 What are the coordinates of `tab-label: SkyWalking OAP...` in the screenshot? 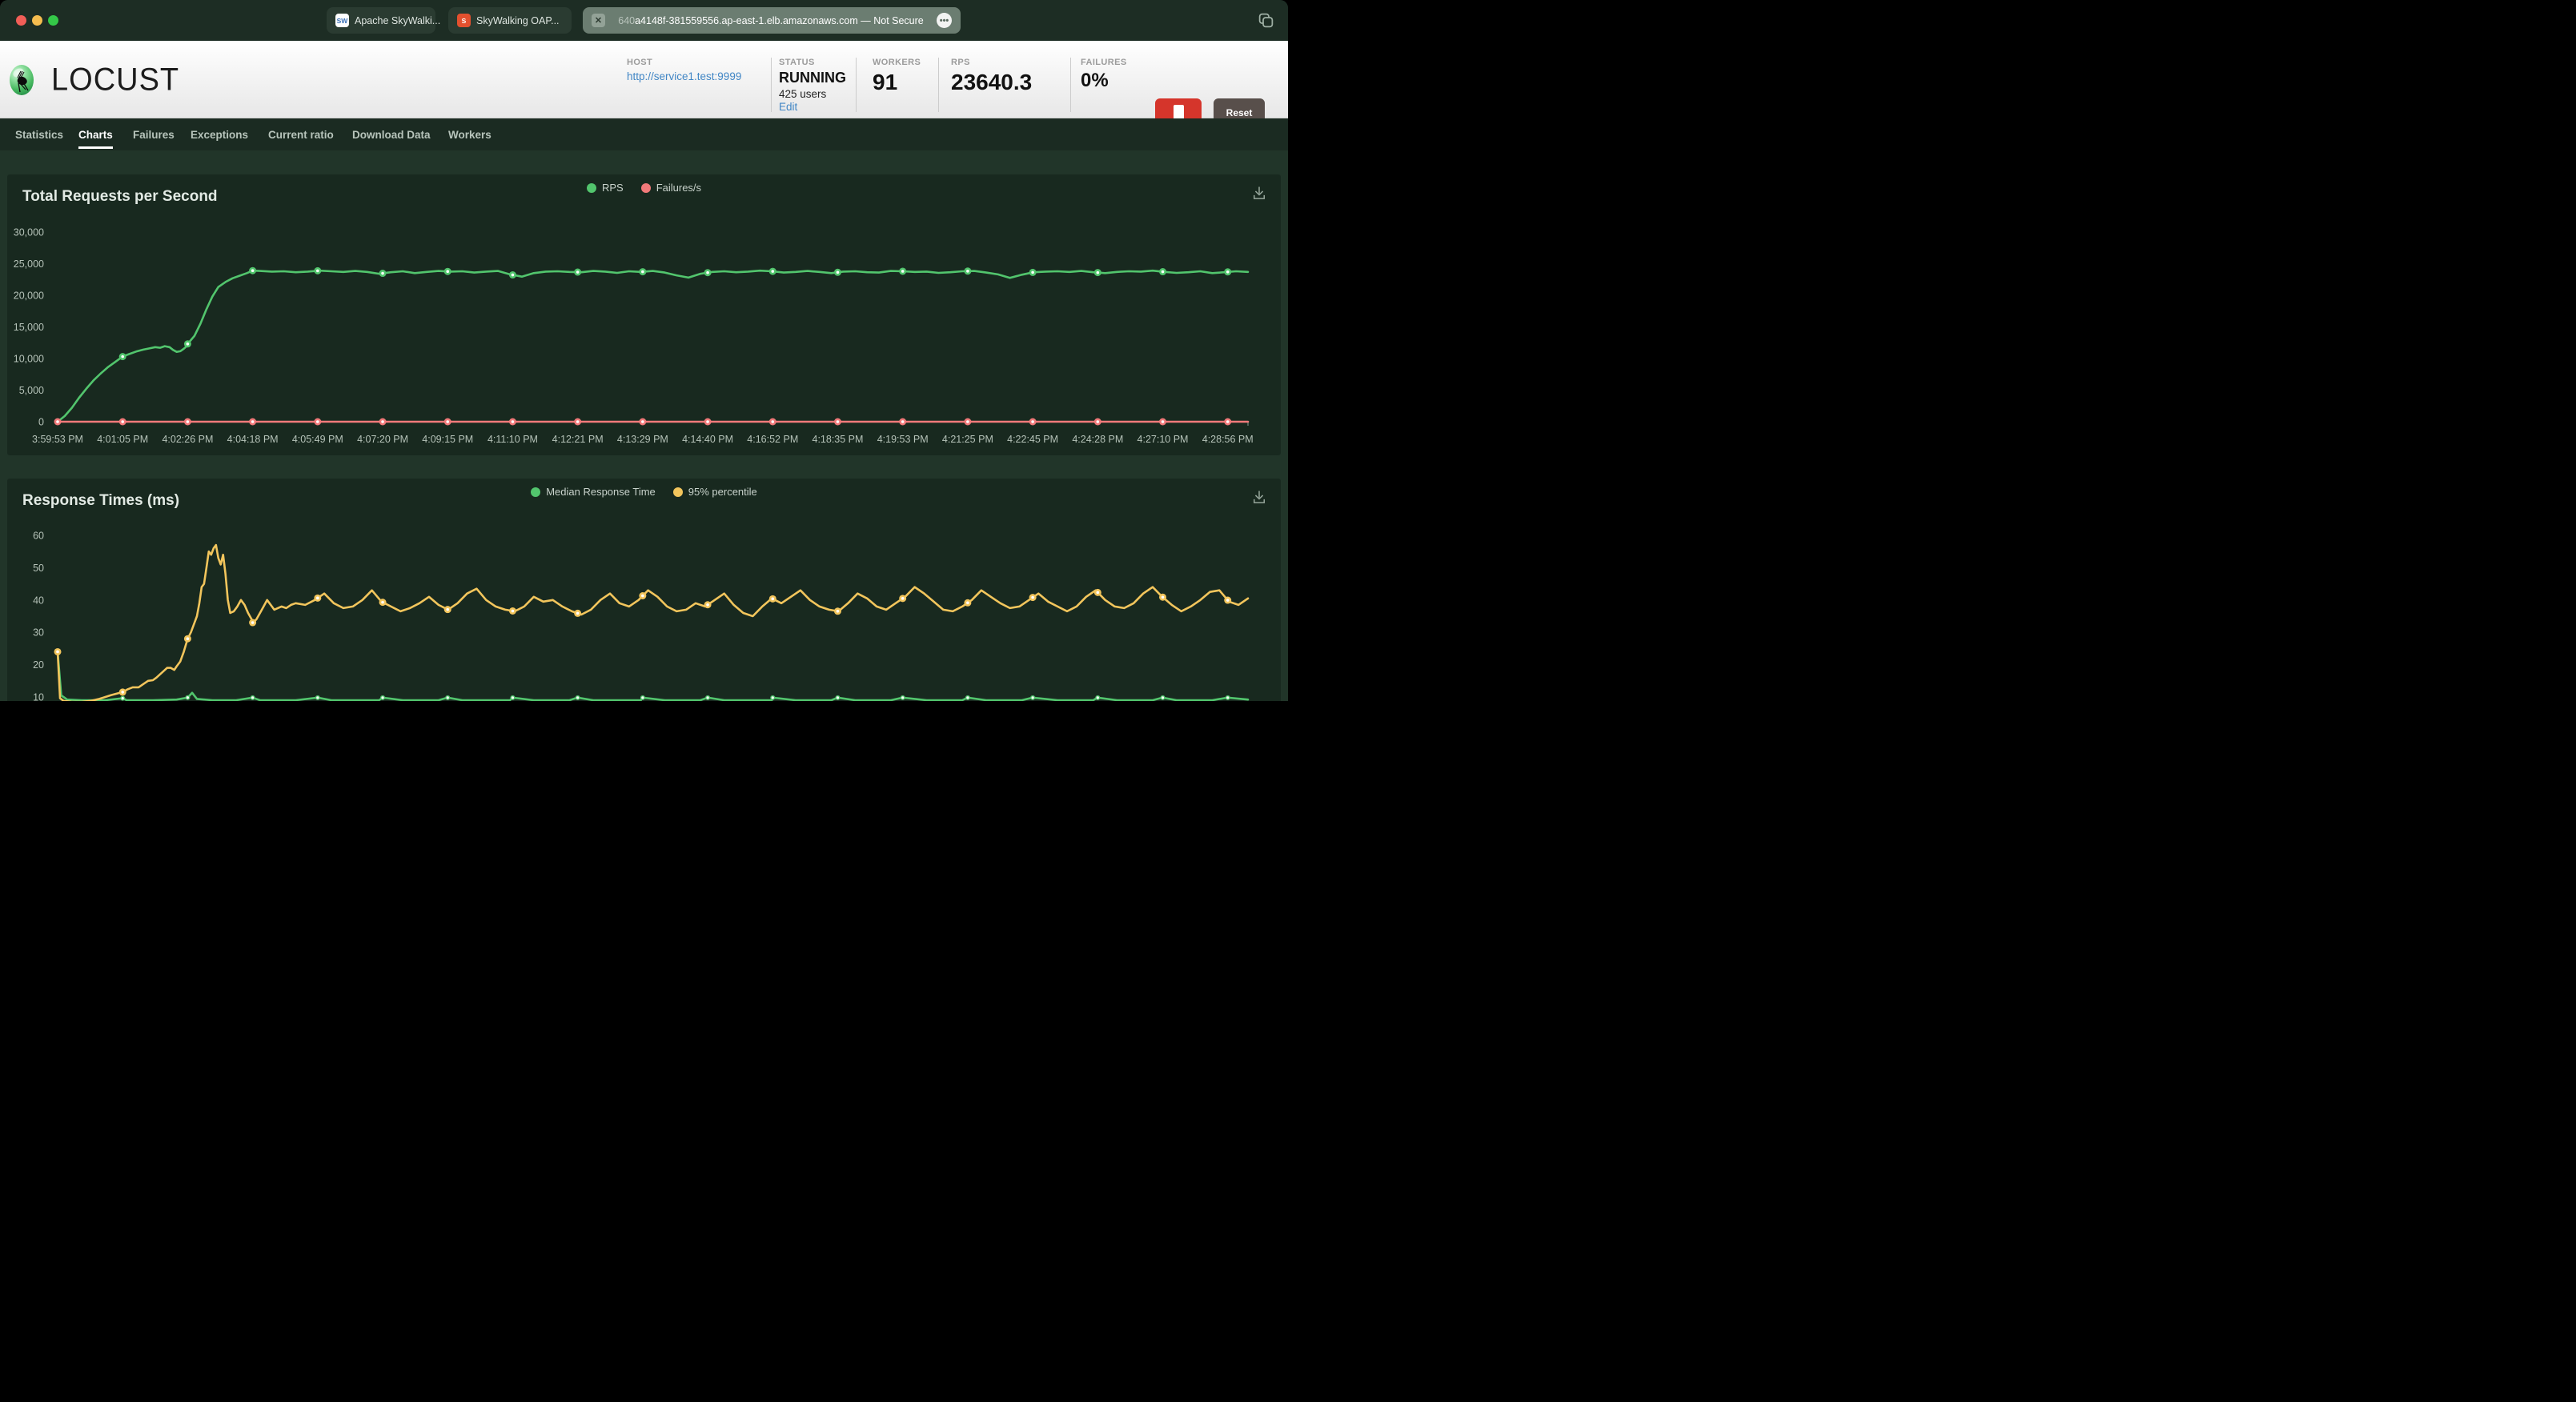 It's located at (518, 20).